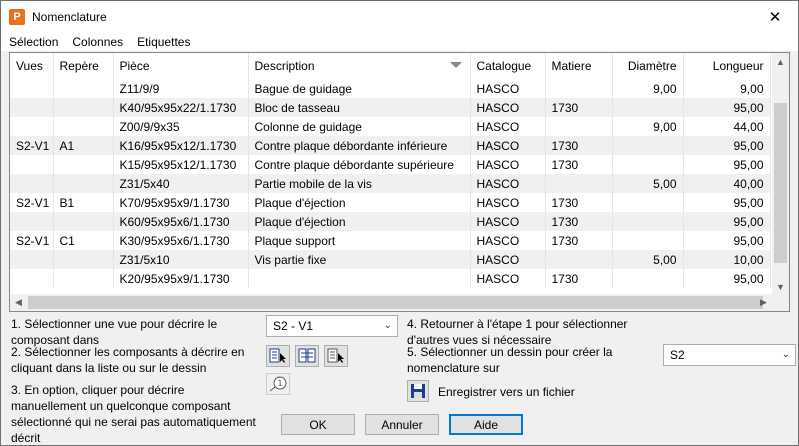 The height and width of the screenshot is (446, 799). What do you see at coordinates (395, 302) in the screenshot?
I see `horizontal-scroll-thumb` at bounding box center [395, 302].